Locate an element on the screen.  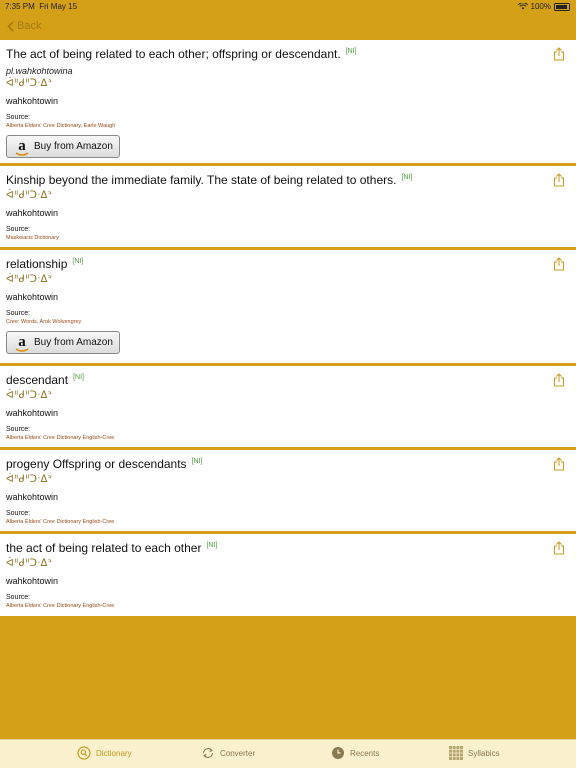
definition-text: descendant is located at coordinates (37, 380).